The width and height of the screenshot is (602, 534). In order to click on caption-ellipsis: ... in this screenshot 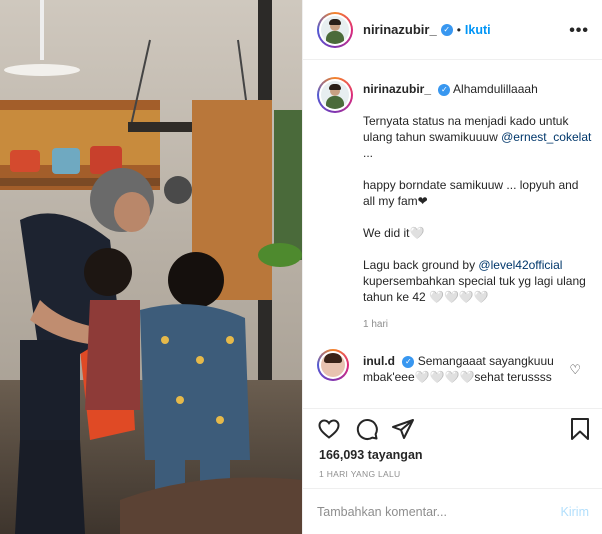, I will do `click(368, 153)`.